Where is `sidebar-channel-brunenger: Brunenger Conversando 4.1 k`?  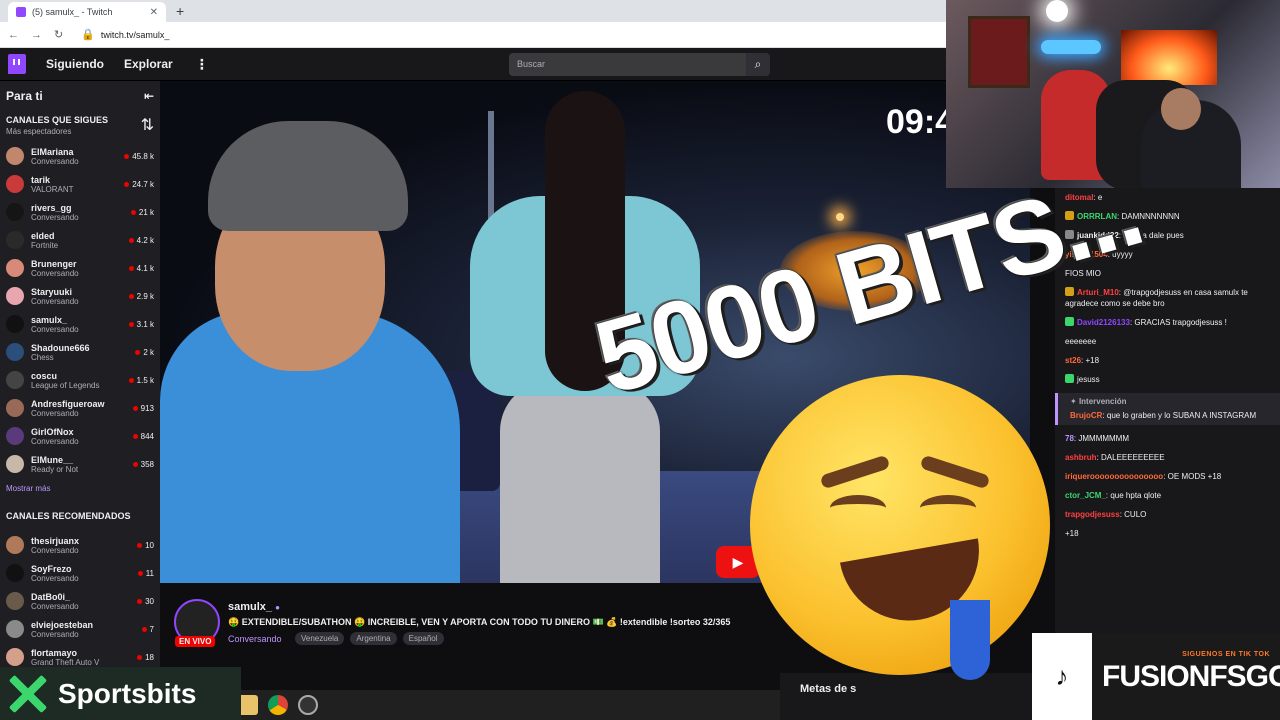 sidebar-channel-brunenger: Brunenger Conversando 4.1 k is located at coordinates (80, 268).